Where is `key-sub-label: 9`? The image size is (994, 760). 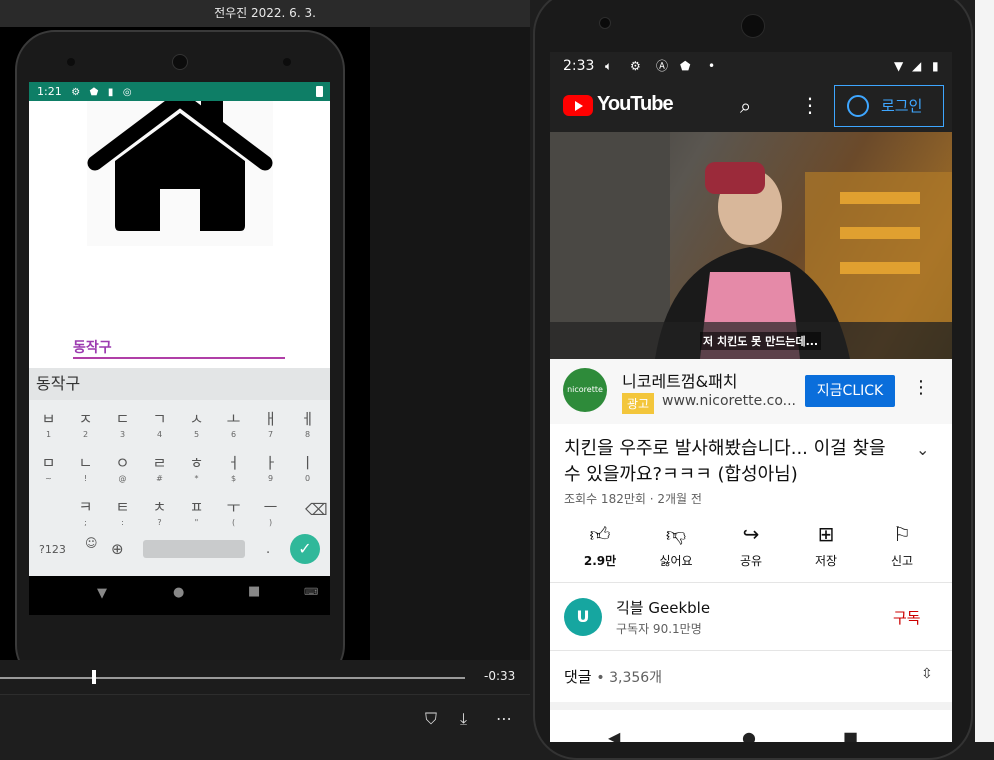
key-sub-label: 9 is located at coordinates (270, 478).